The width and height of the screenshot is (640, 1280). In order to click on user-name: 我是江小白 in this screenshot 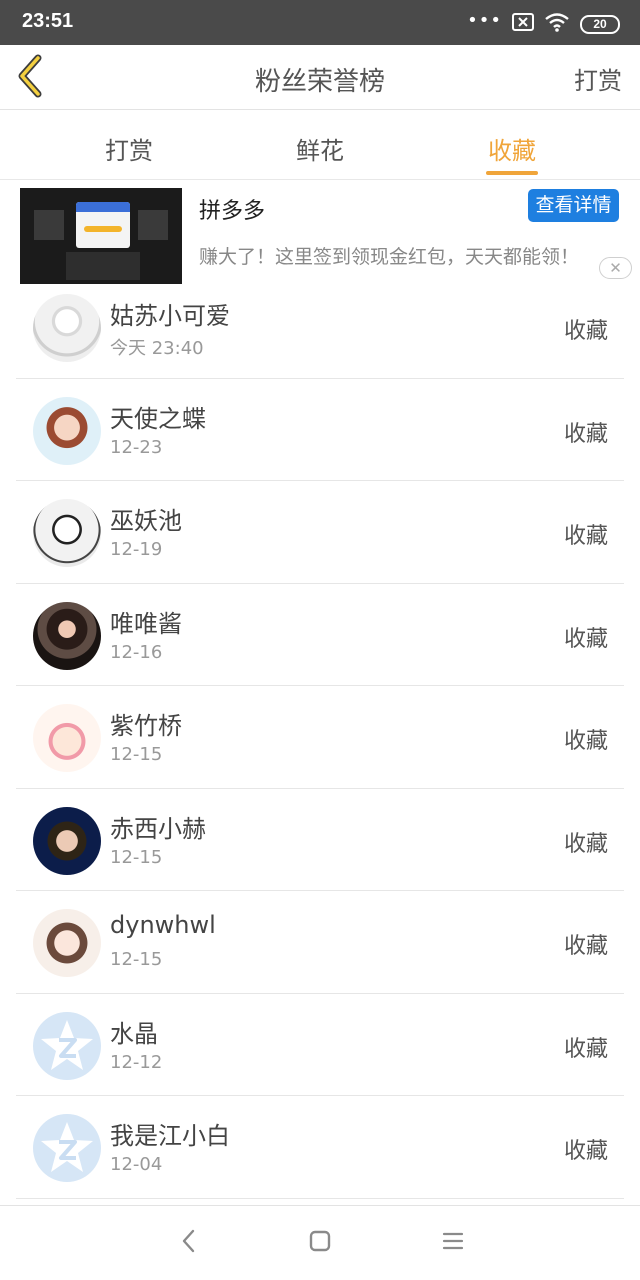, I will do `click(170, 1136)`.